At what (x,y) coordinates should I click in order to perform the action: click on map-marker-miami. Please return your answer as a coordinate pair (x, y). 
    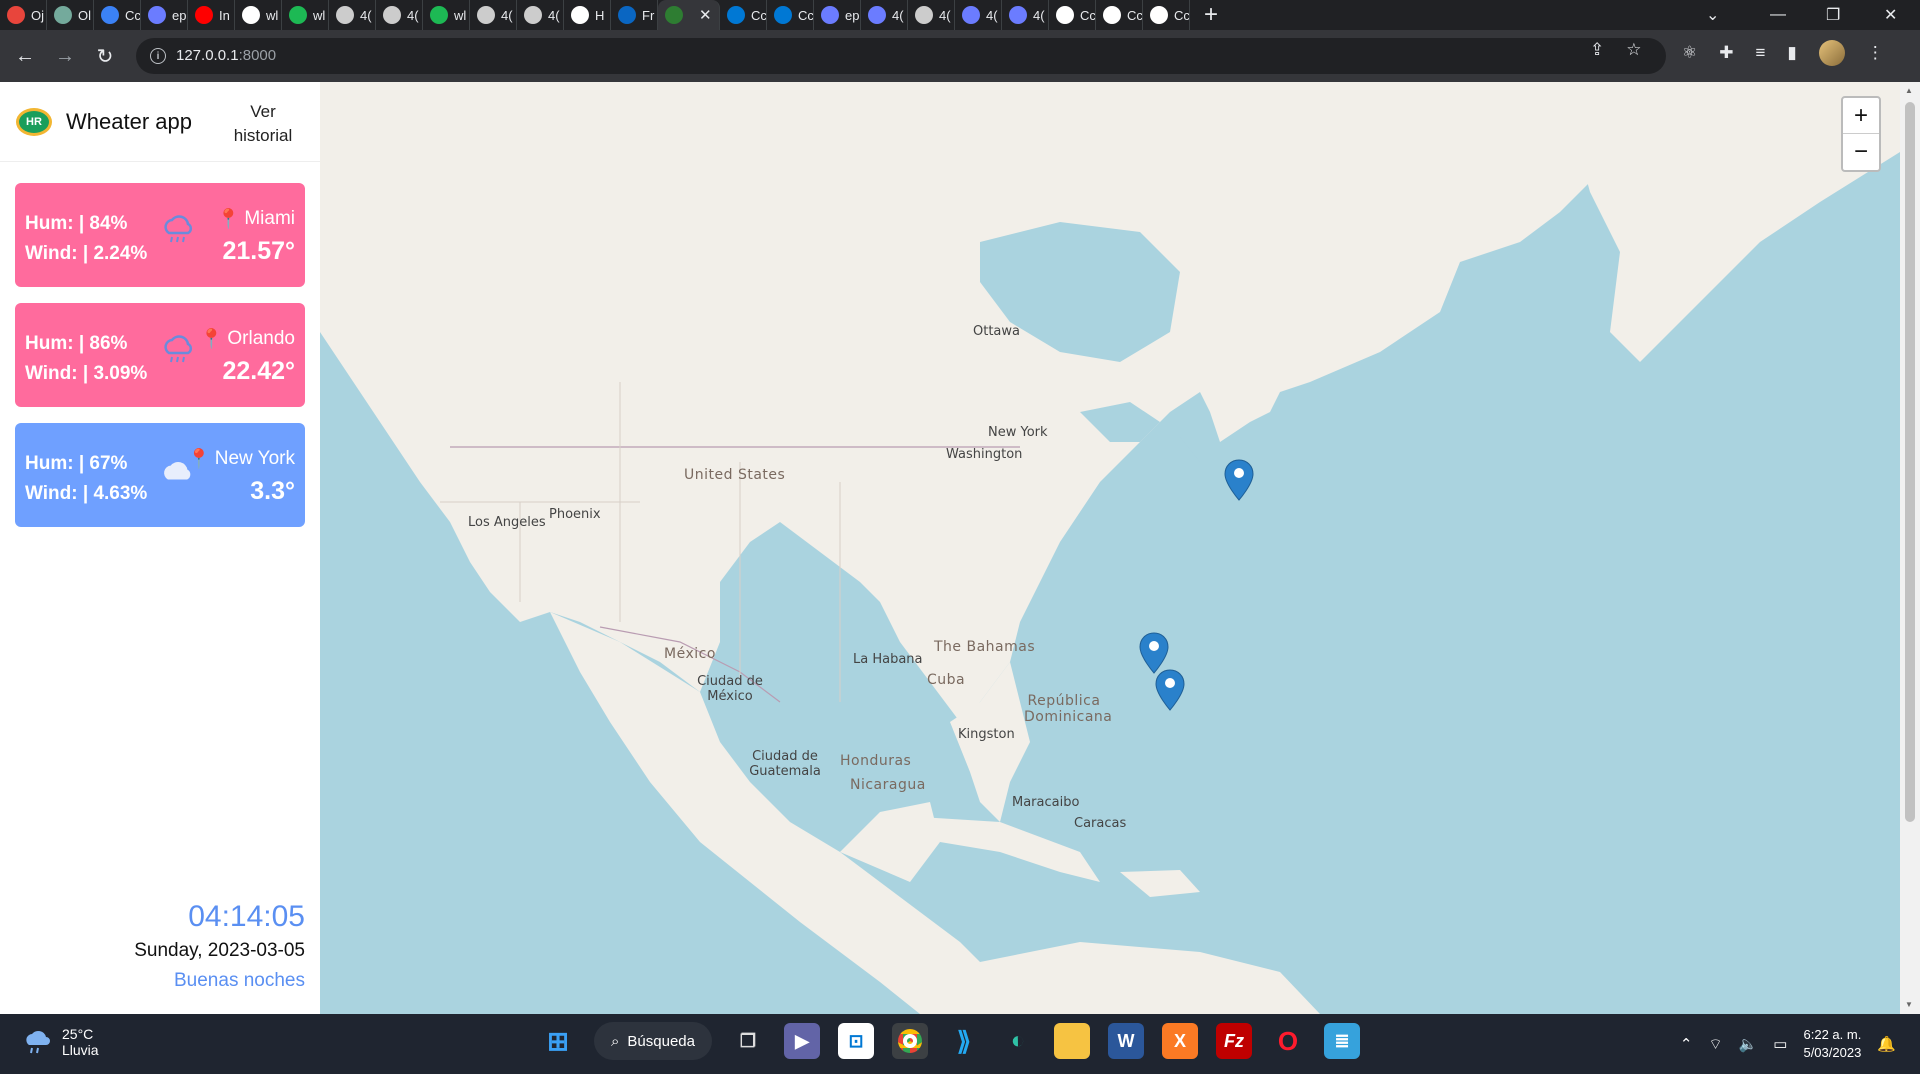
    Looking at the image, I should click on (1170, 690).